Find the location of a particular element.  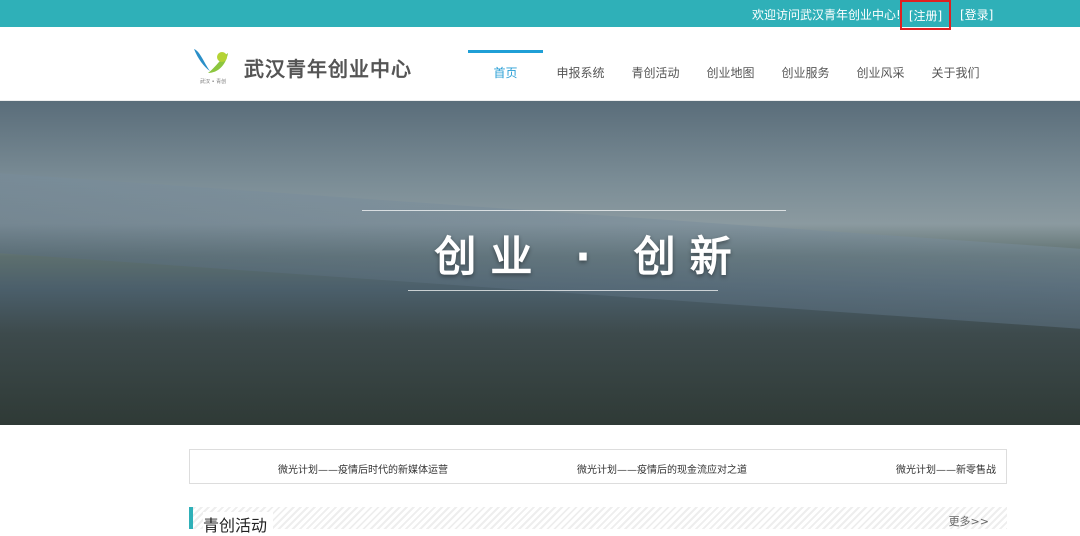

logo-icon: 武汉 • 青创 is located at coordinates (212, 65).